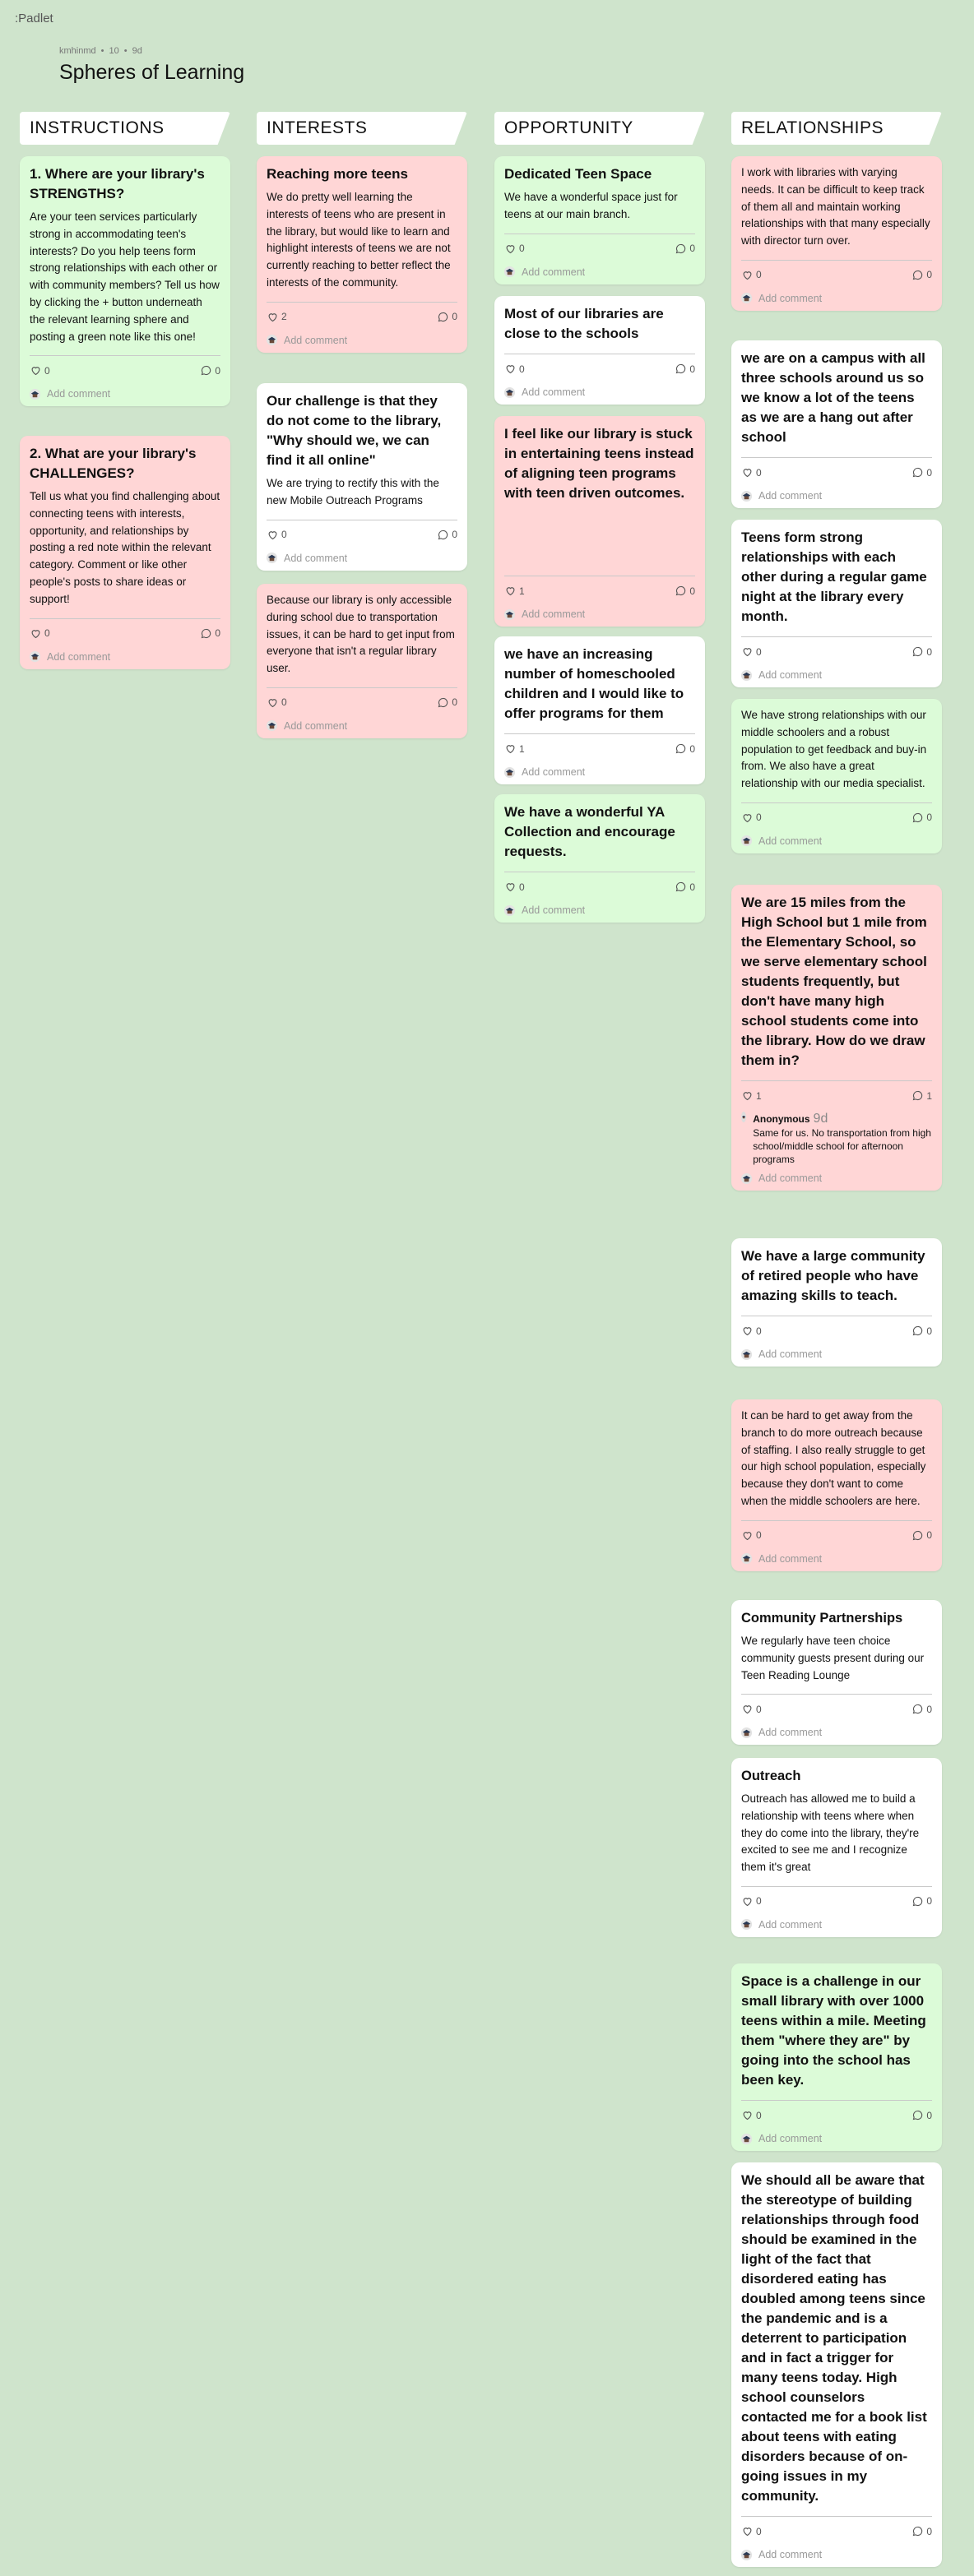  Describe the element at coordinates (277, 317) in the screenshot. I see `like-button: 2` at that location.